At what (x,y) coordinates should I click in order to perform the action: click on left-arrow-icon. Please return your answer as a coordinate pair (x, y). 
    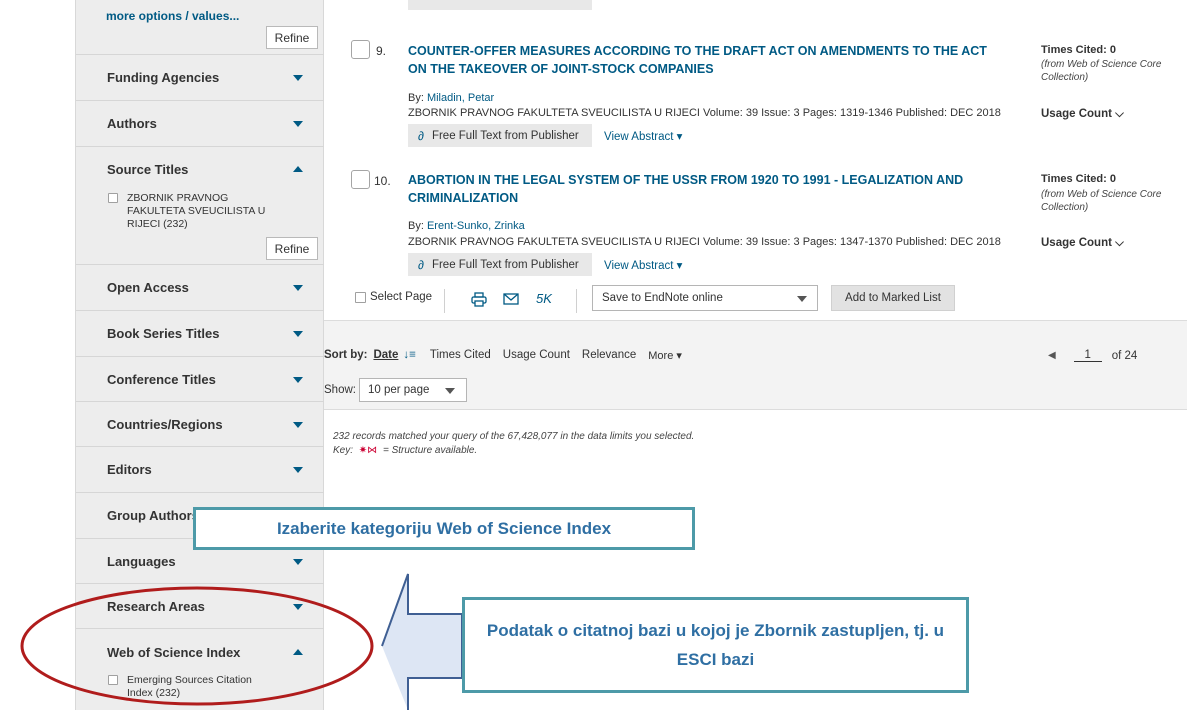
    Looking at the image, I should click on (422, 641).